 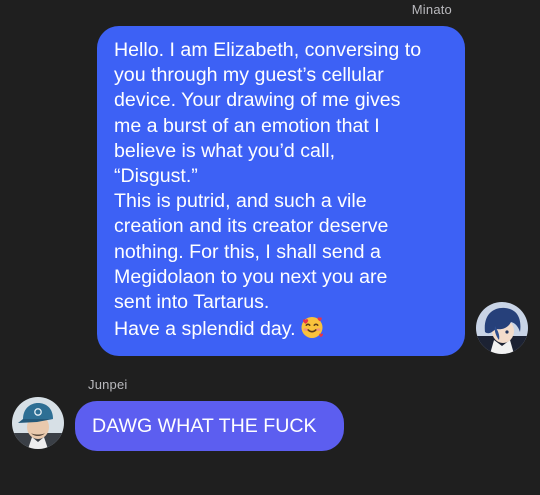 What do you see at coordinates (268, 50) in the screenshot?
I see `message-line: Hello. I am Elizabeth, conversing to` at bounding box center [268, 50].